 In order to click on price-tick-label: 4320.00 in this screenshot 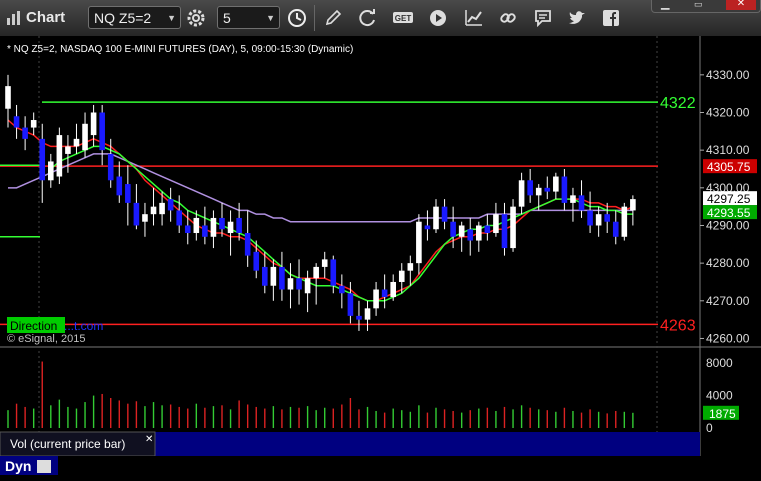, I will do `click(728, 112)`.